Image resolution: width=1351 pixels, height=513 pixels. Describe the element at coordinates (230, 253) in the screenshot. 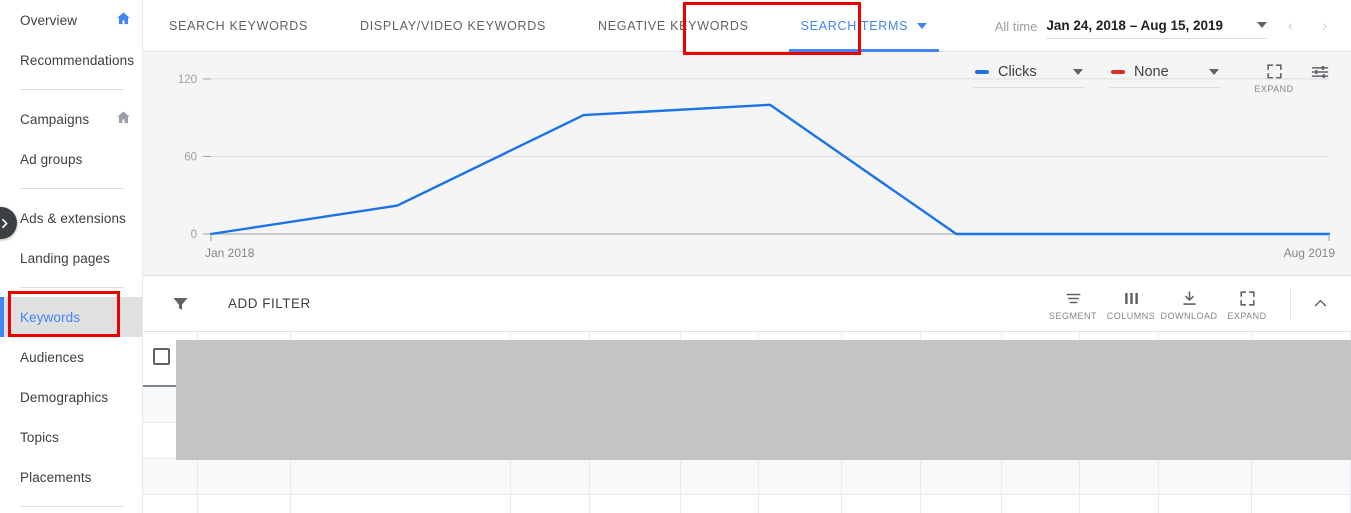

I see `chart-x-tick-label: Jan 2018` at that location.